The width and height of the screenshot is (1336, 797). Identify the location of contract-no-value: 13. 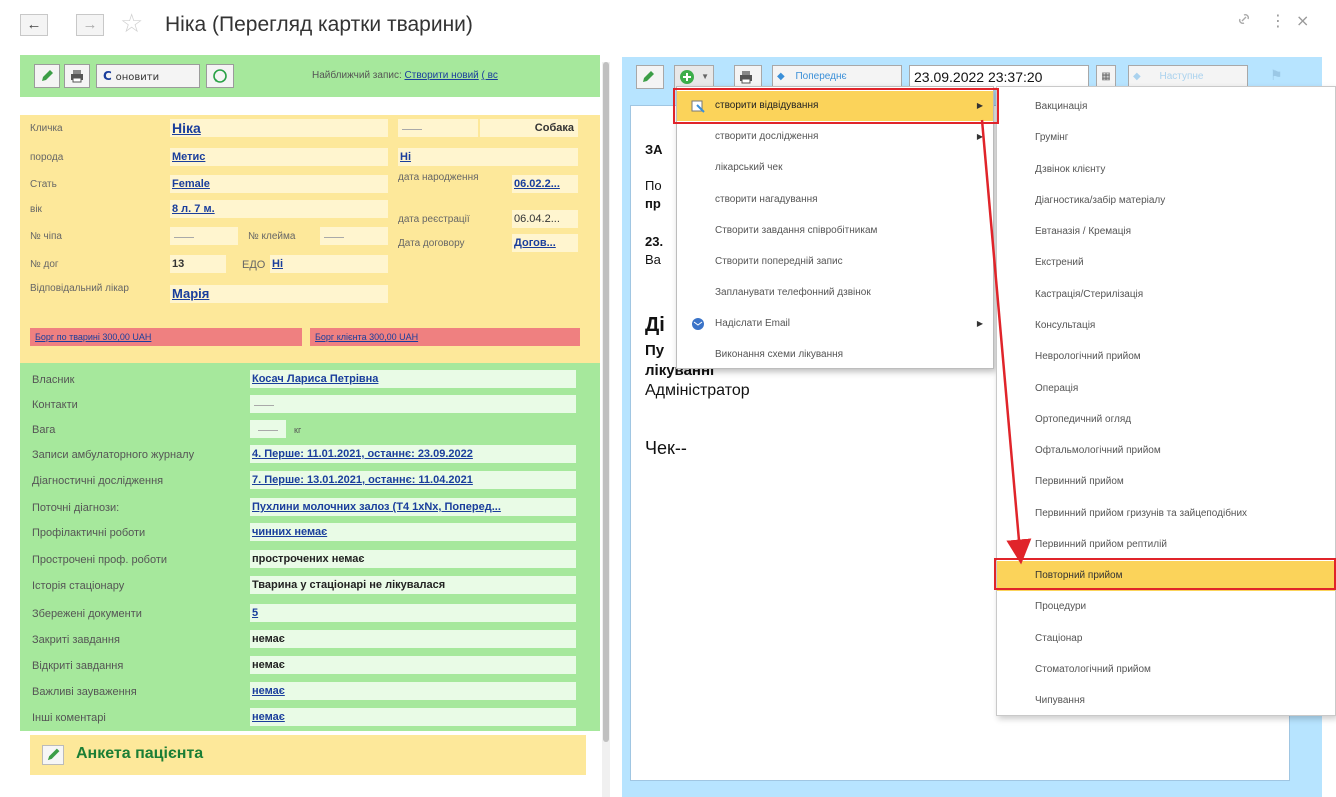
(198, 264).